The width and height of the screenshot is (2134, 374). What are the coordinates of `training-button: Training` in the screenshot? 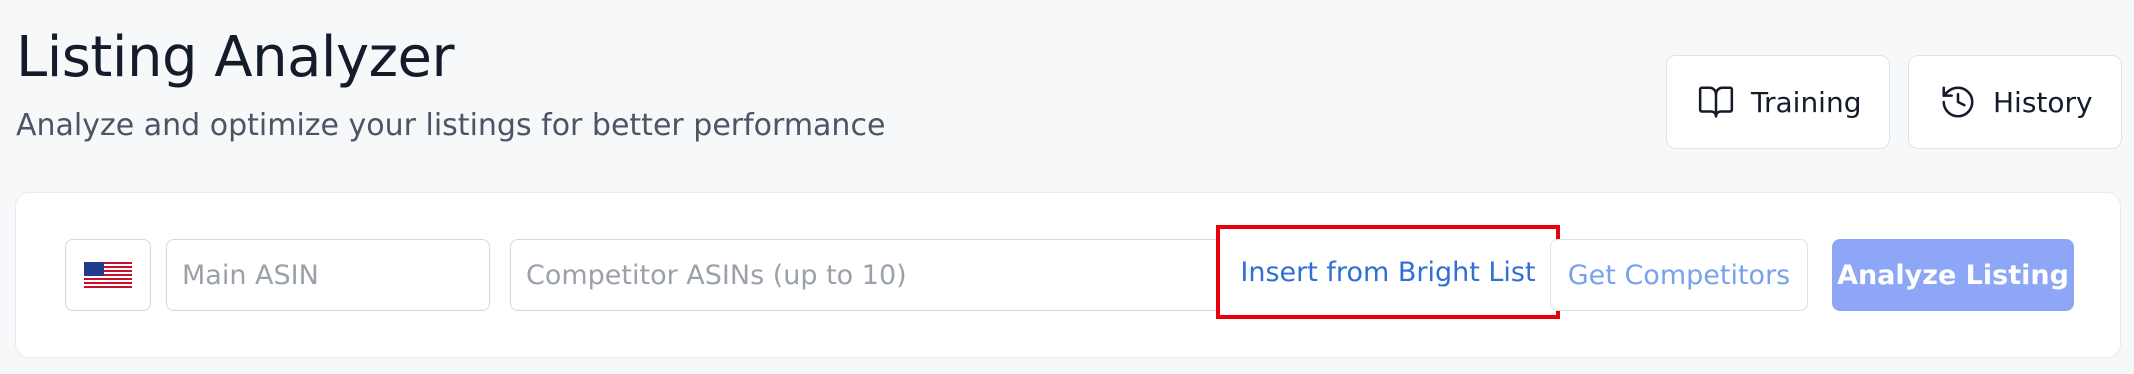 It's located at (1778, 102).